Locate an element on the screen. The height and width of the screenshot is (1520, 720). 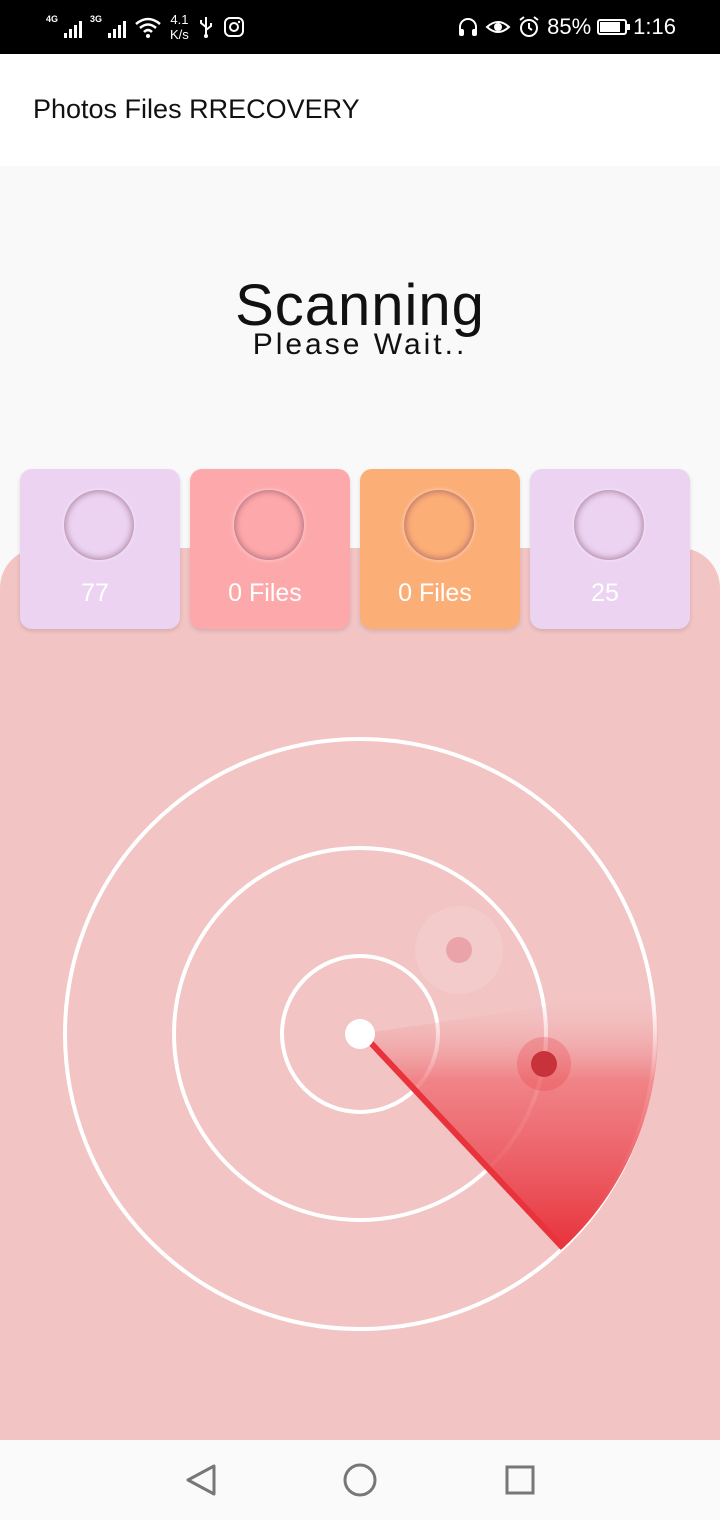
network-type-label: 4G is located at coordinates (52, 19).